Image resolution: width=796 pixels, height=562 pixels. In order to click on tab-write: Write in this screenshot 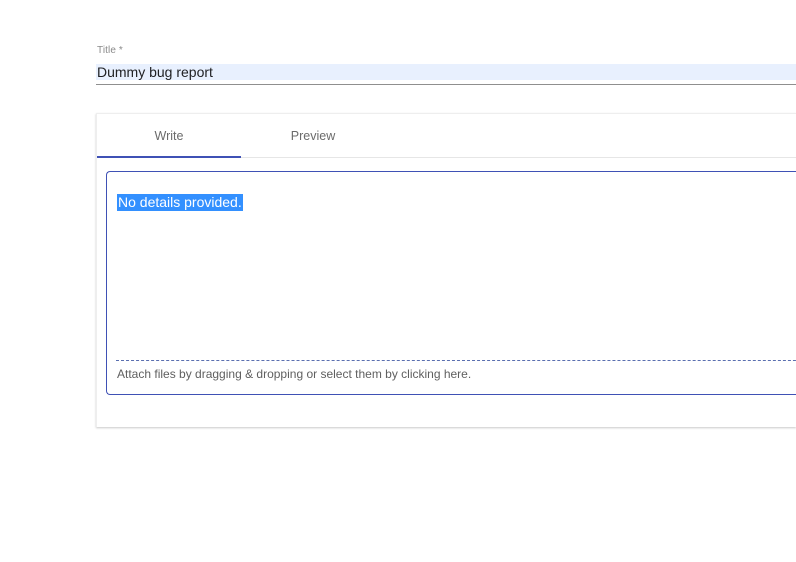, I will do `click(169, 135)`.